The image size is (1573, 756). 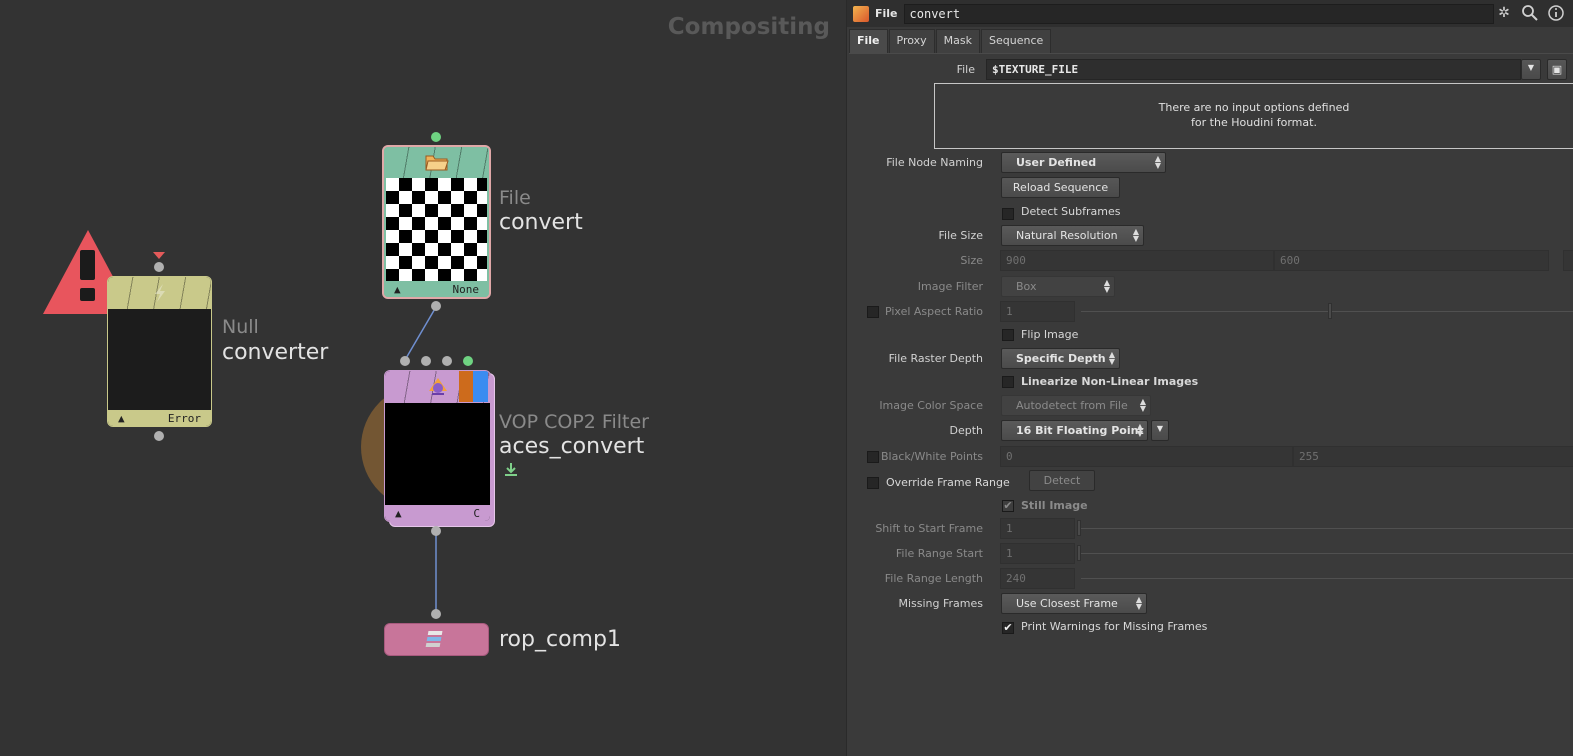 I want to click on detect-subframes-checkbox, so click(x=1008, y=214).